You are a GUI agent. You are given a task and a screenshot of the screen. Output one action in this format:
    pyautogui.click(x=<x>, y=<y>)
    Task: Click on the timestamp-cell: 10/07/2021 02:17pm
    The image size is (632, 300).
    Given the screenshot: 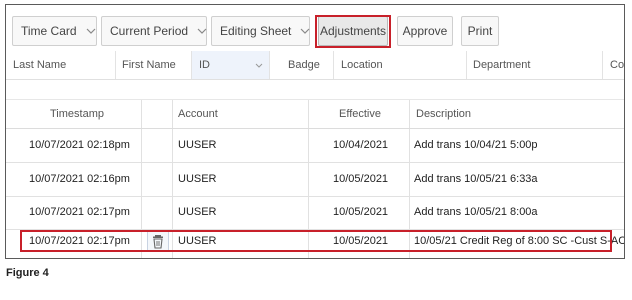 What is the action you would take?
    pyautogui.click(x=79, y=241)
    